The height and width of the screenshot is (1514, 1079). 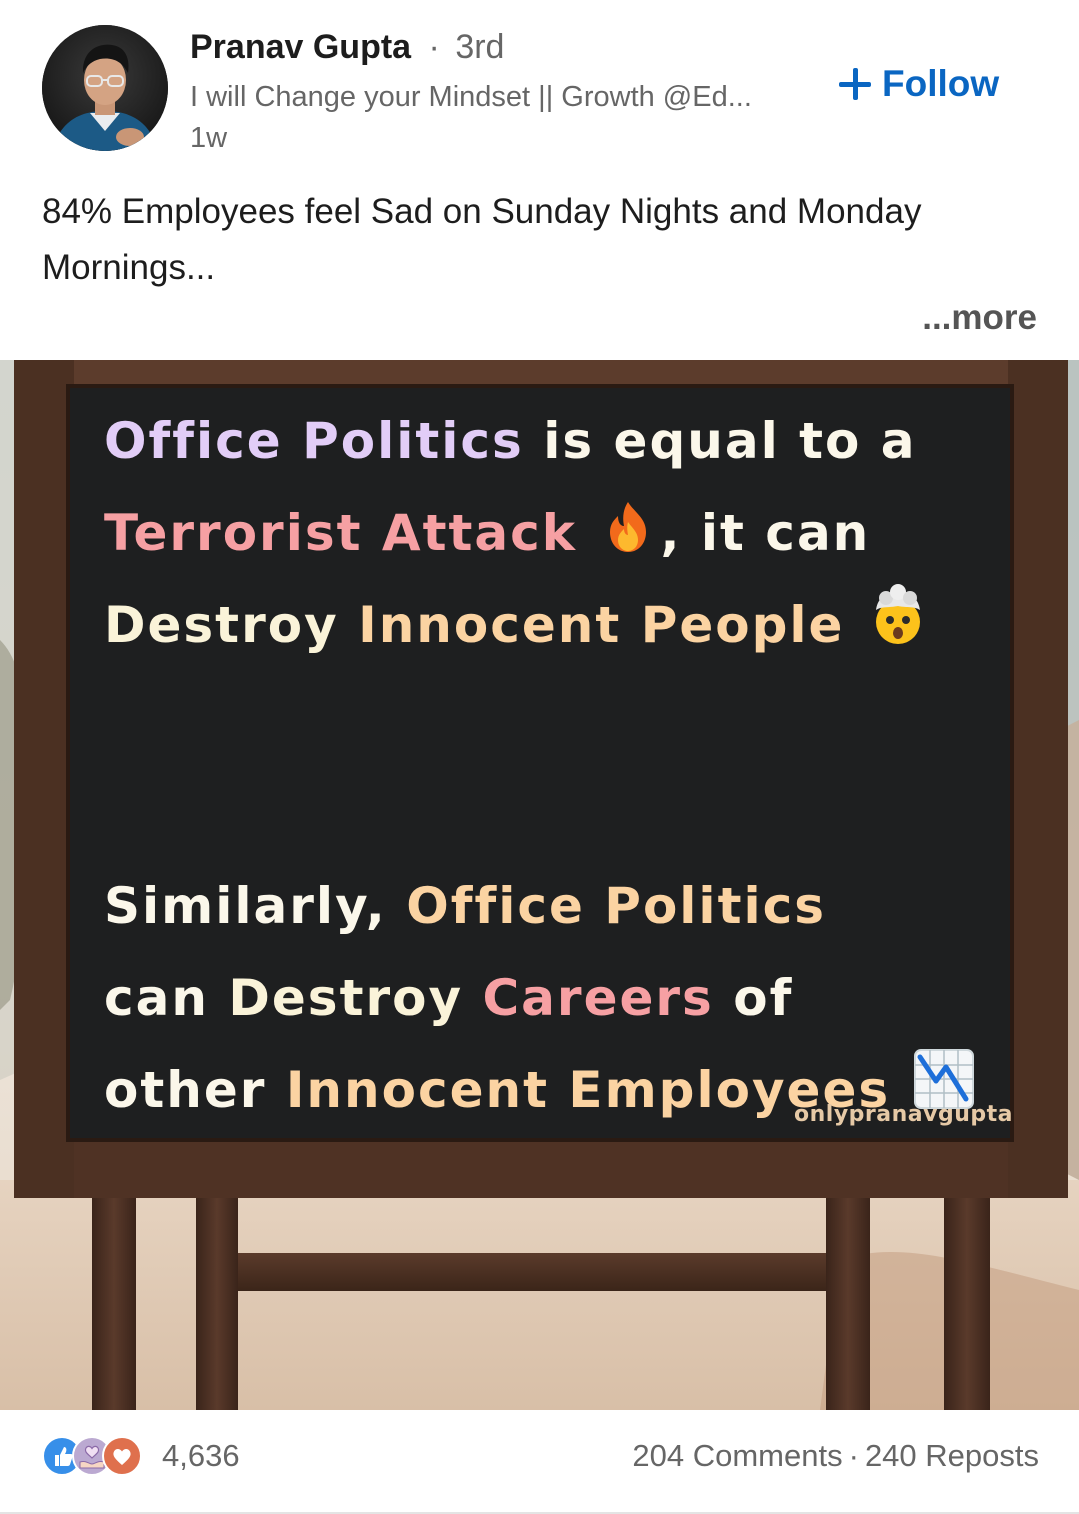 I want to click on see-more-link: ...more, so click(x=979, y=318).